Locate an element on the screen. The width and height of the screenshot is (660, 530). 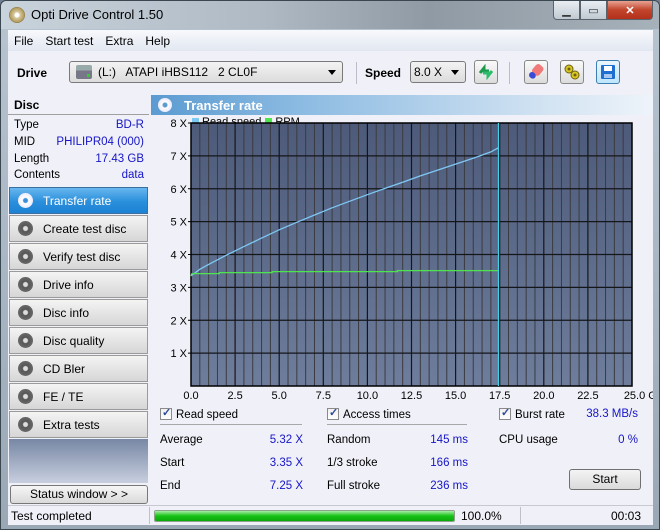
read-speed-checkbox is located at coordinates (166, 413).